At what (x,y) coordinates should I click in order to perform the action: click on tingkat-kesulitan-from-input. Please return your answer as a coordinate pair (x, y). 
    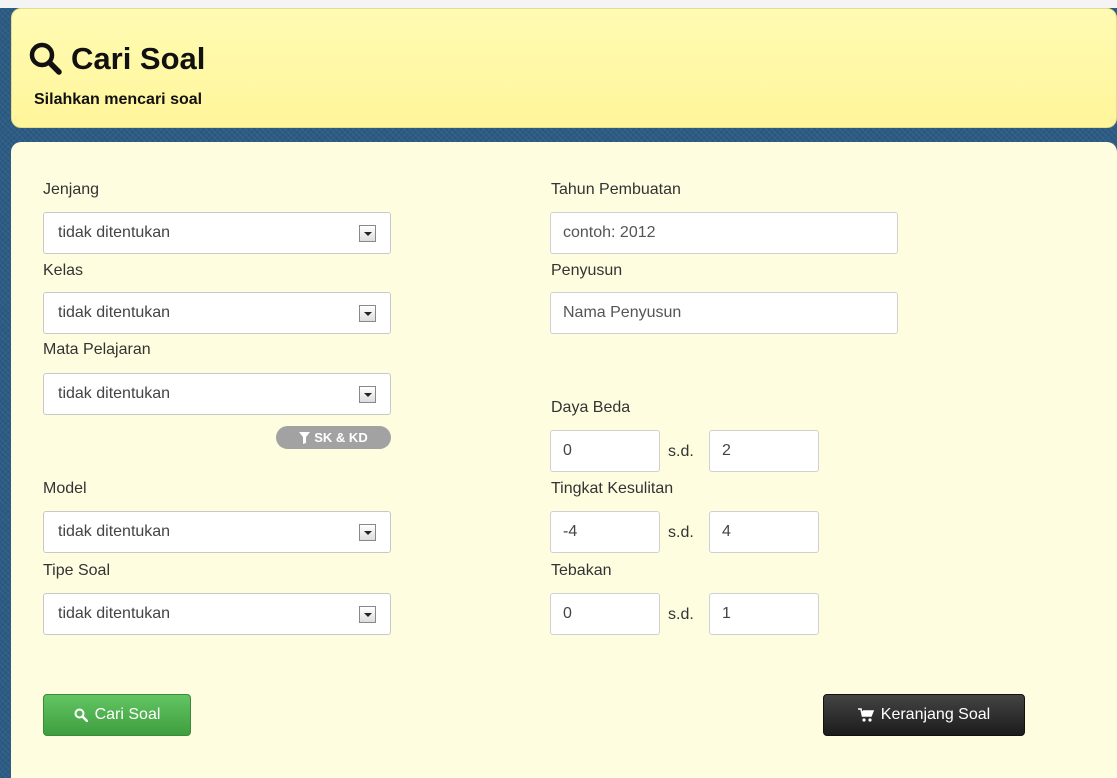
    Looking at the image, I should click on (605, 532).